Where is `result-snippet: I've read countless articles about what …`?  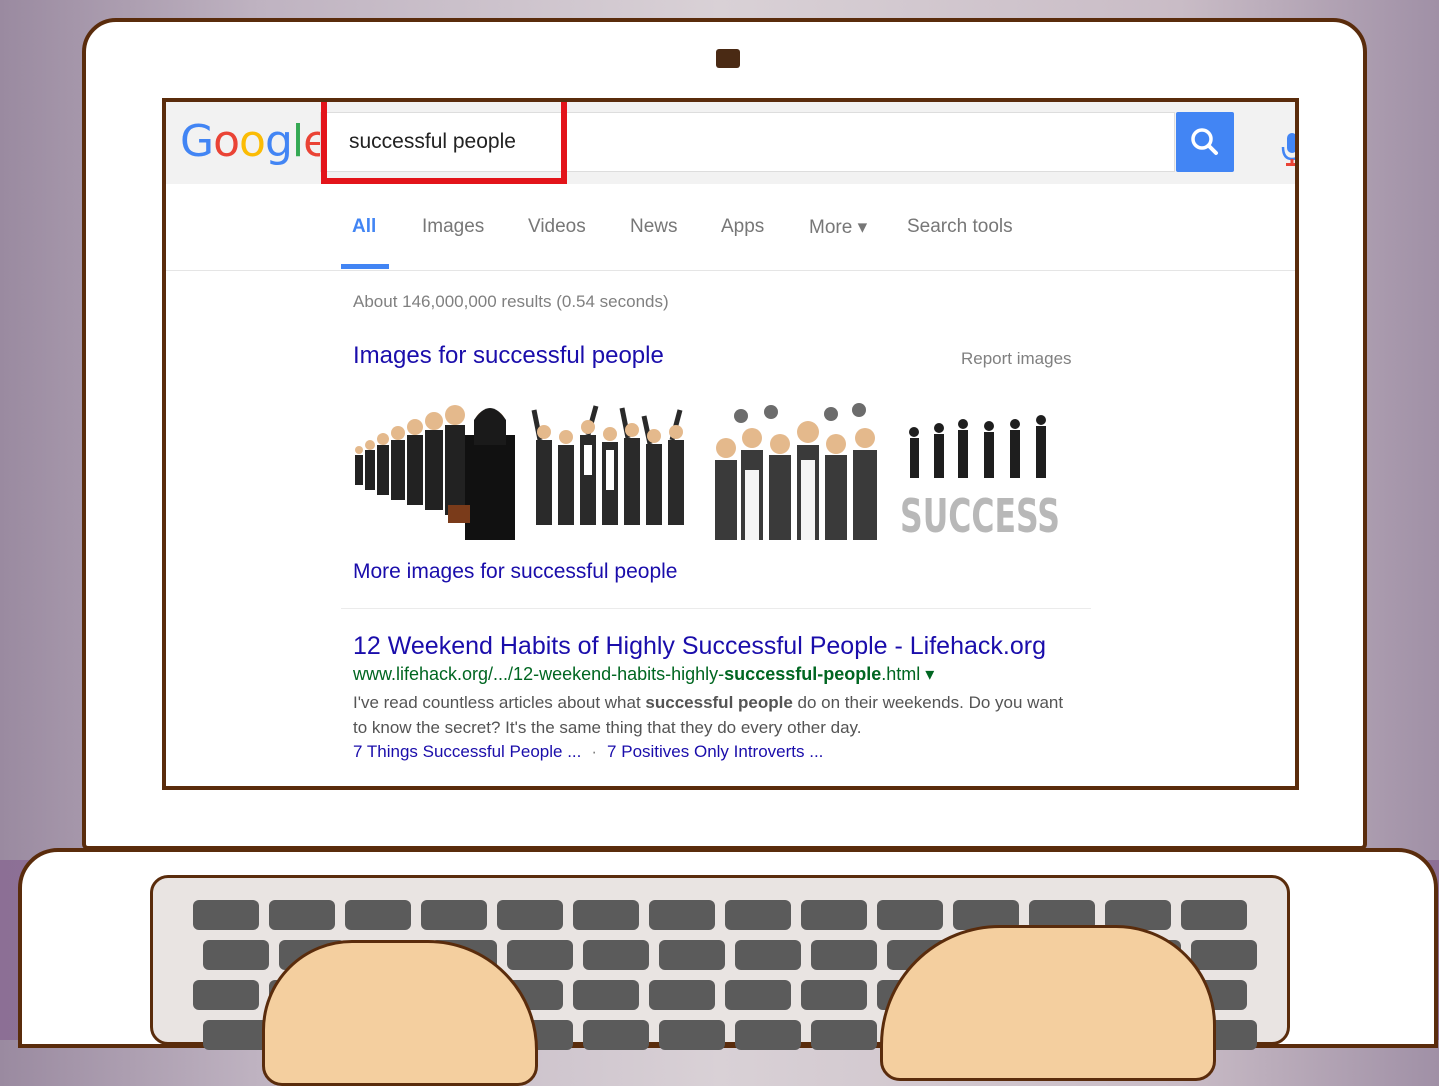
result-snippet: I've read countless articles about what … is located at coordinates (713, 715).